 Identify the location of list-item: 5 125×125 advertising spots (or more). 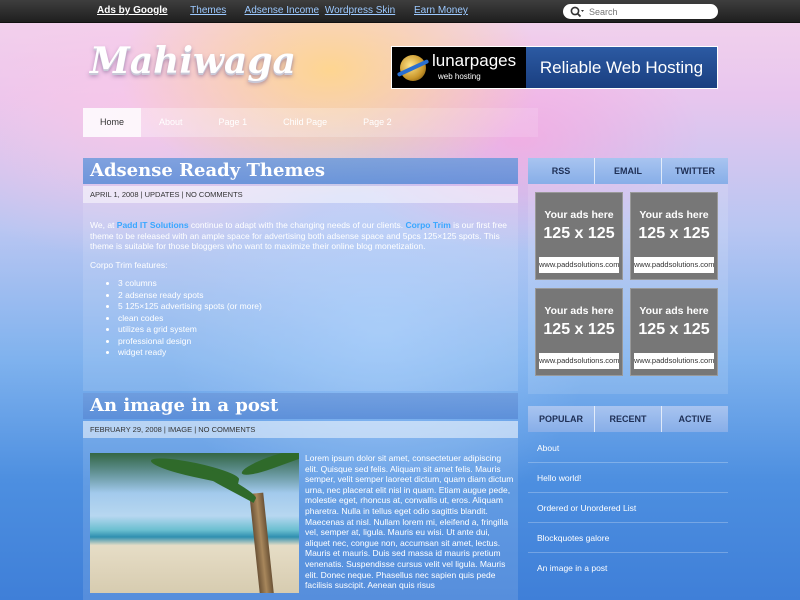
(314, 306).